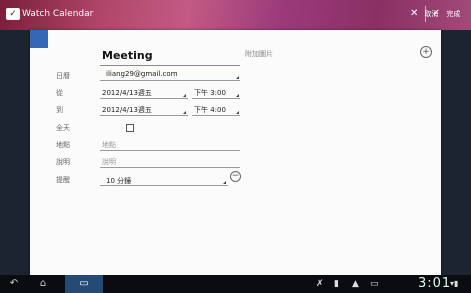 The width and height of the screenshot is (471, 293). What do you see at coordinates (43, 284) in the screenshot?
I see `home-icon: ⌂` at bounding box center [43, 284].